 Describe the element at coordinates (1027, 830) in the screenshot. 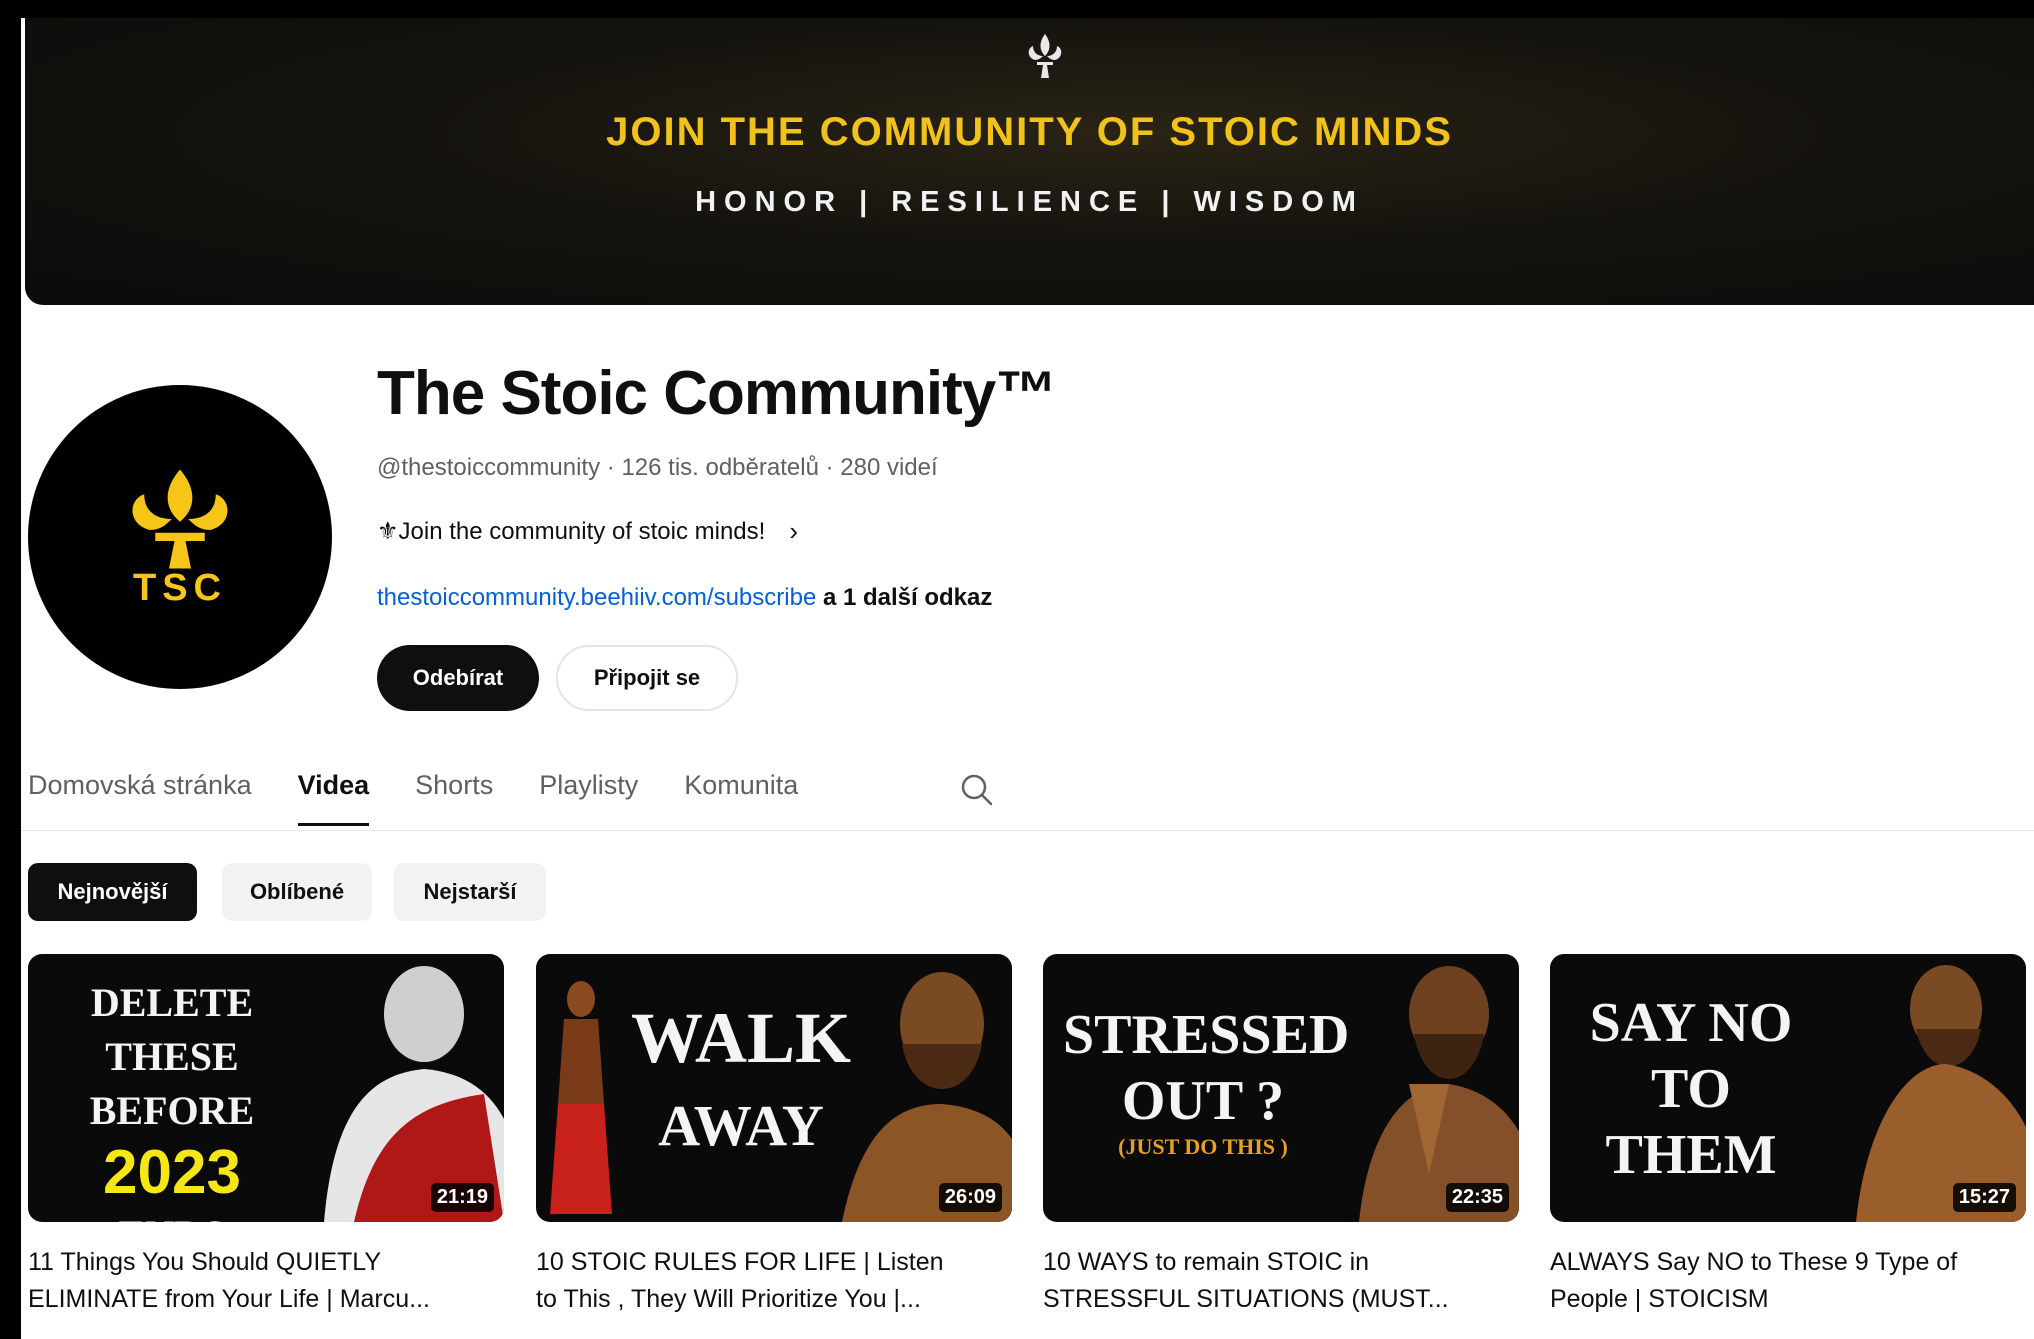

I see `tabs-divider` at that location.